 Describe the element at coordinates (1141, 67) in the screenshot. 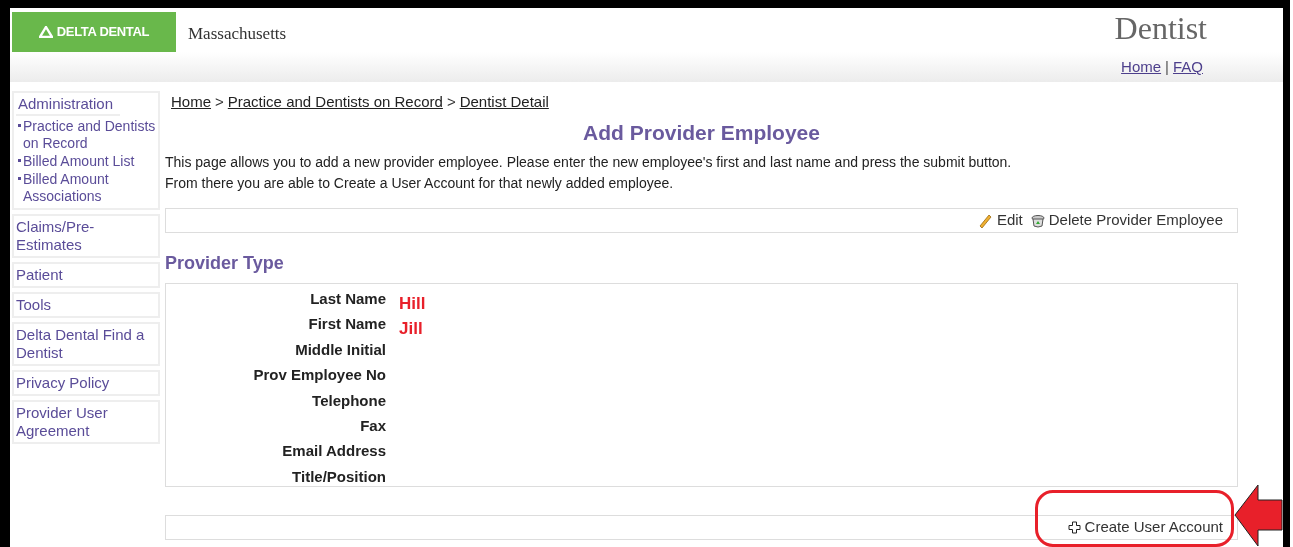

I see `header-link: Home` at that location.